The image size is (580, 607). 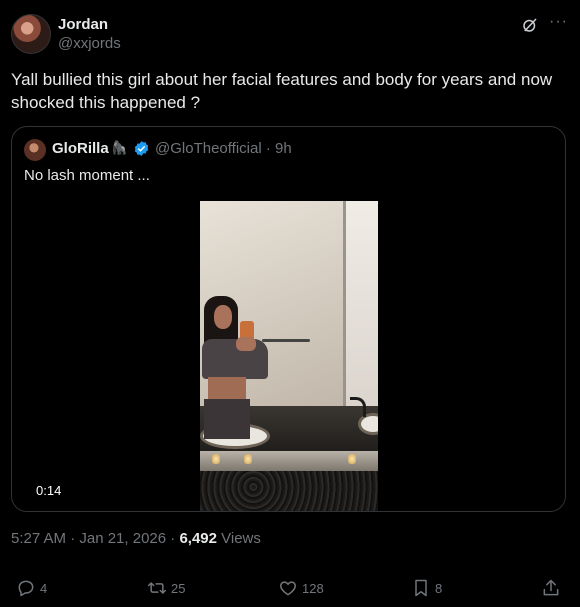 I want to click on granite-countertop, so click(x=289, y=491).